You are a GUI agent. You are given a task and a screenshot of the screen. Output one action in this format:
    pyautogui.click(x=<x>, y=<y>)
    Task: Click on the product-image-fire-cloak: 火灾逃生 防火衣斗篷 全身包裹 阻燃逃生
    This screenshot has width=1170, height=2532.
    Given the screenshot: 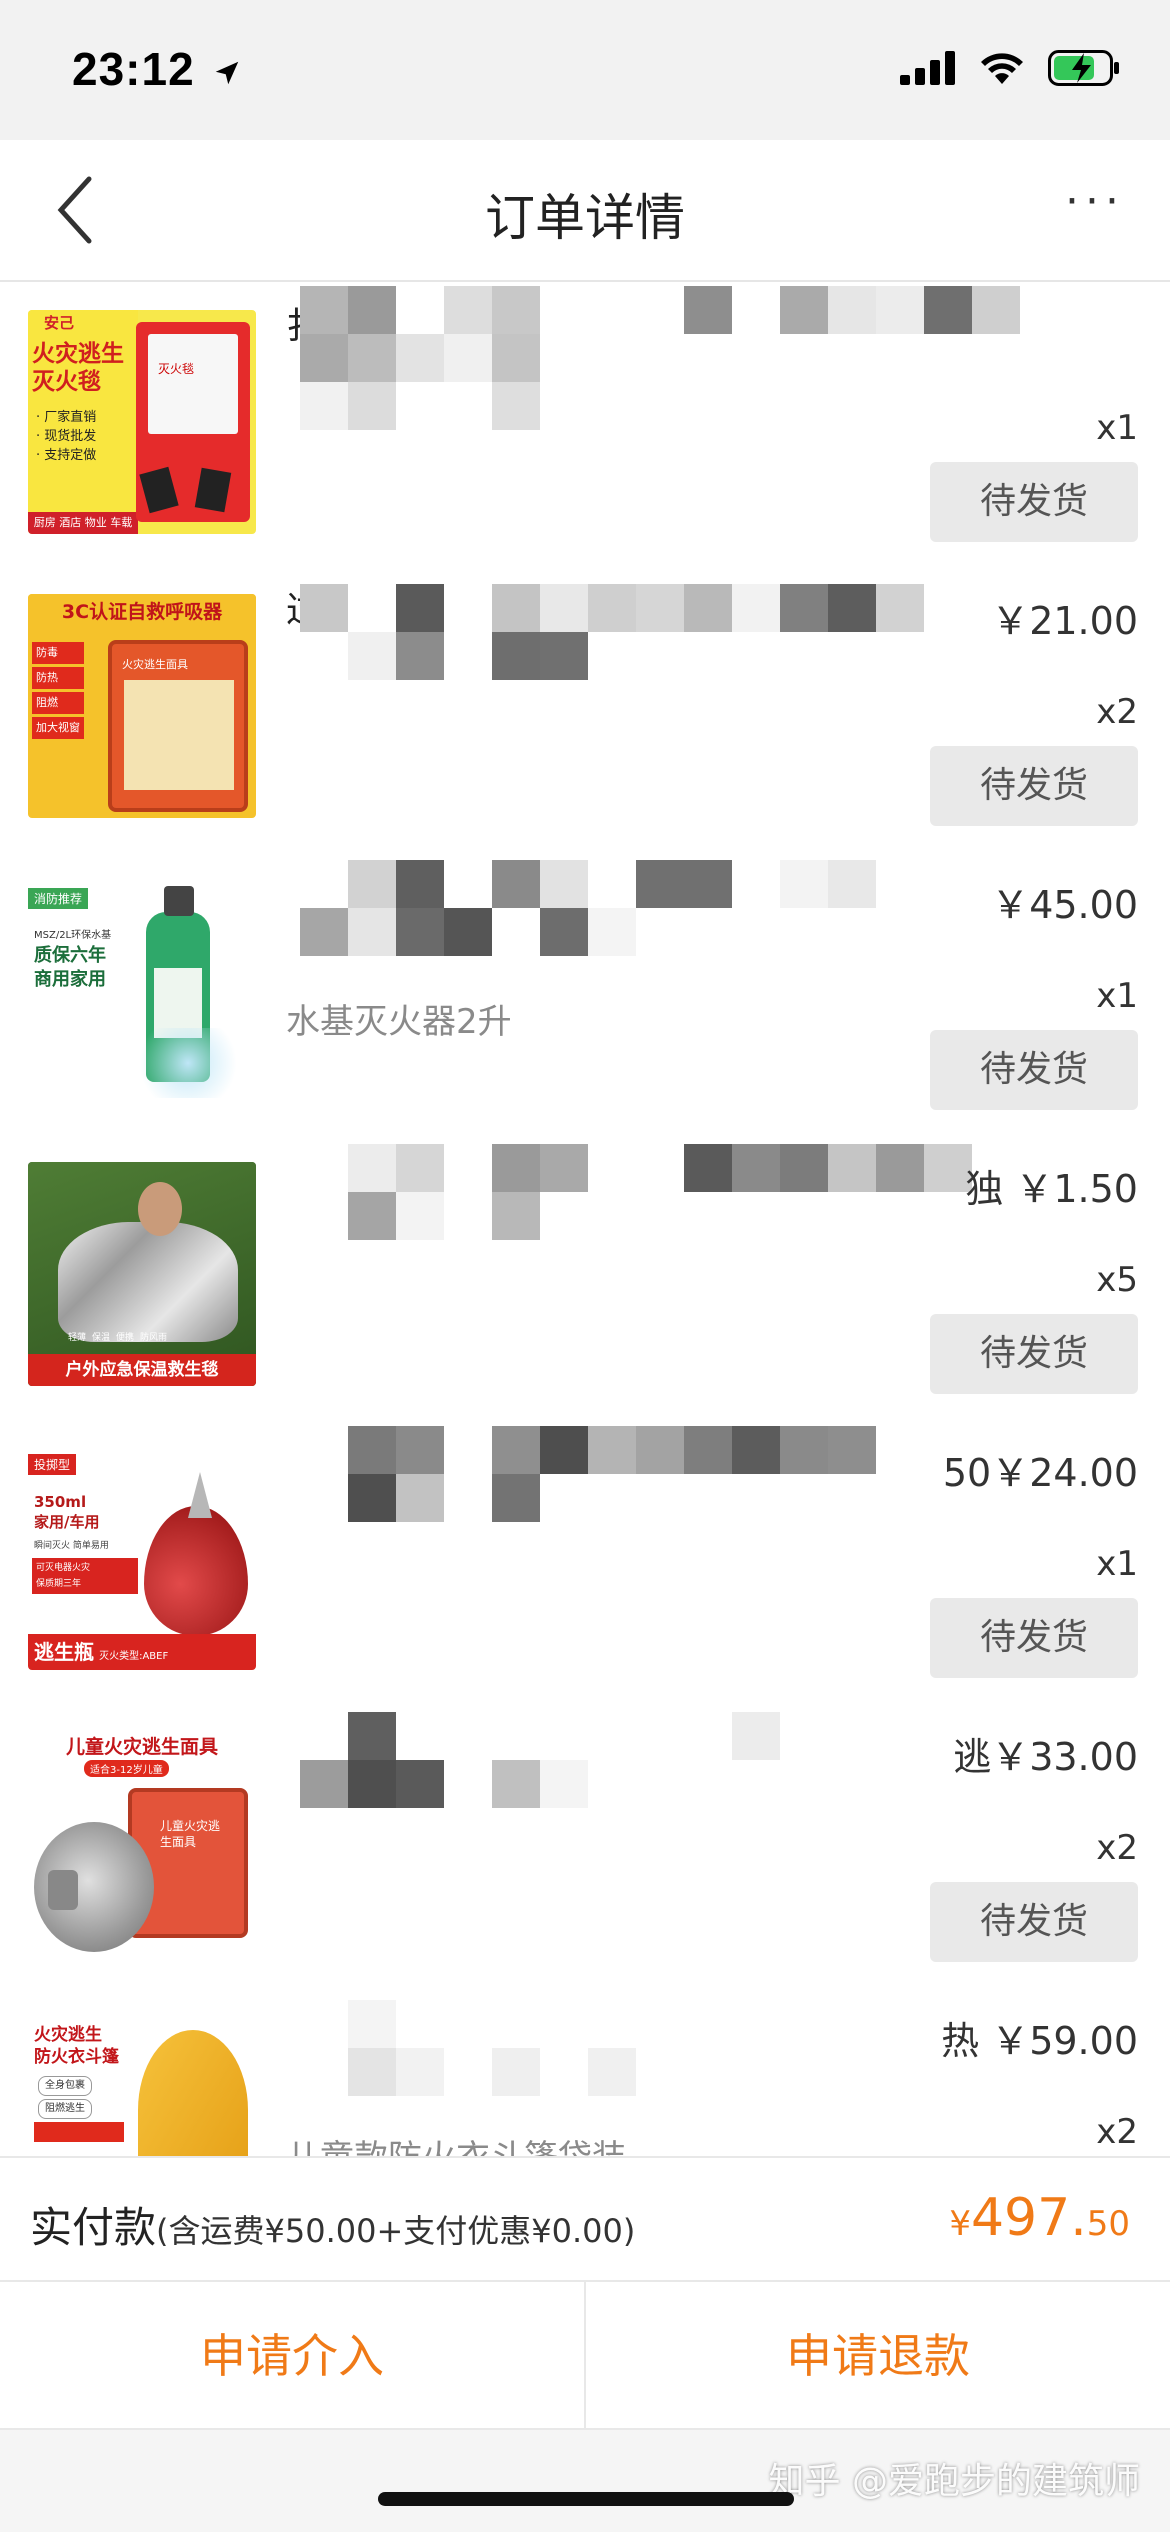 What is the action you would take?
    pyautogui.click(x=142, y=2085)
    